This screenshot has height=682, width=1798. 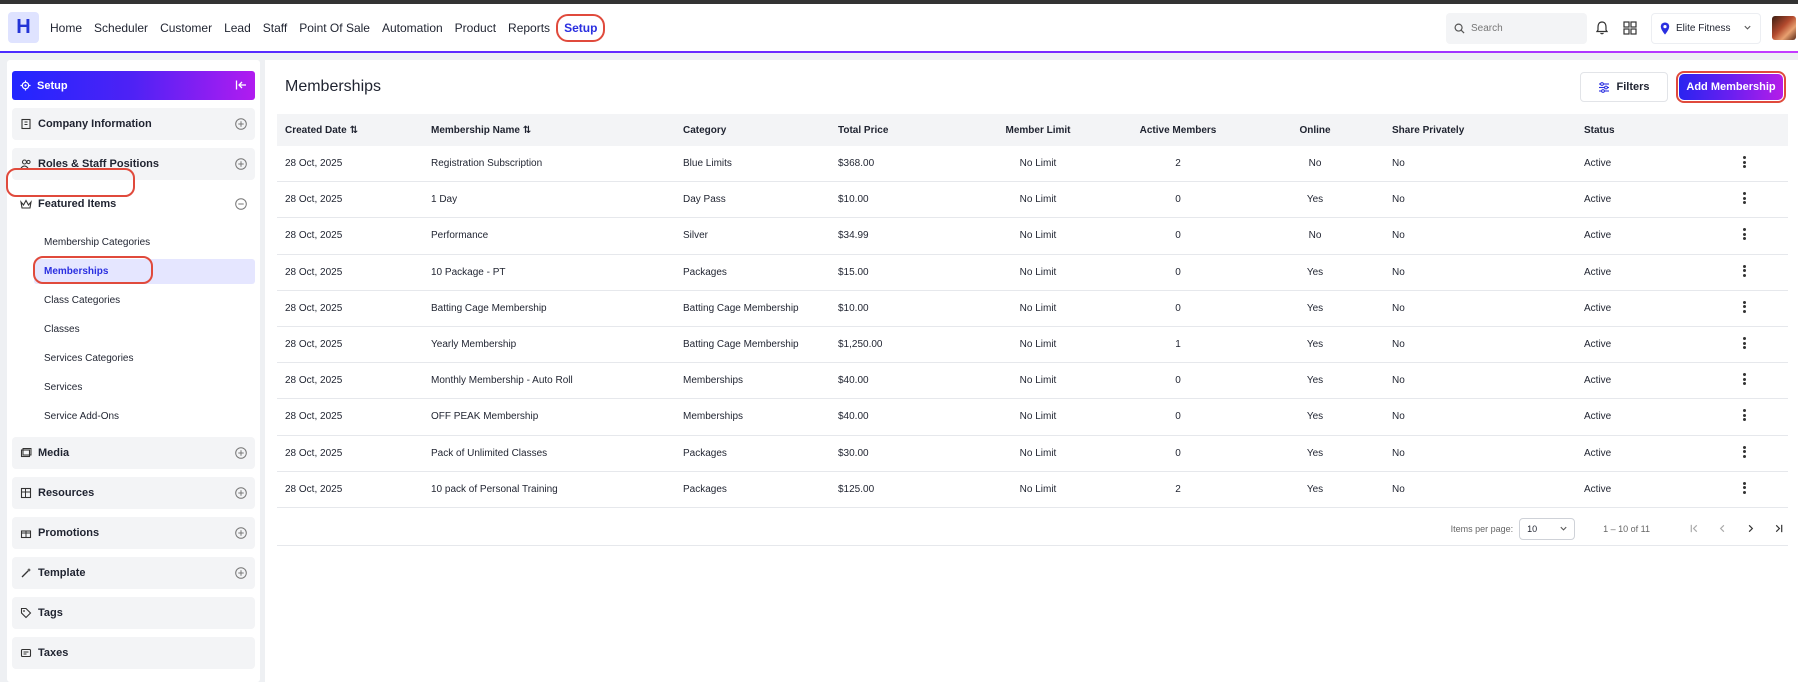 I want to click on column-header-status: Status, so click(x=1654, y=130).